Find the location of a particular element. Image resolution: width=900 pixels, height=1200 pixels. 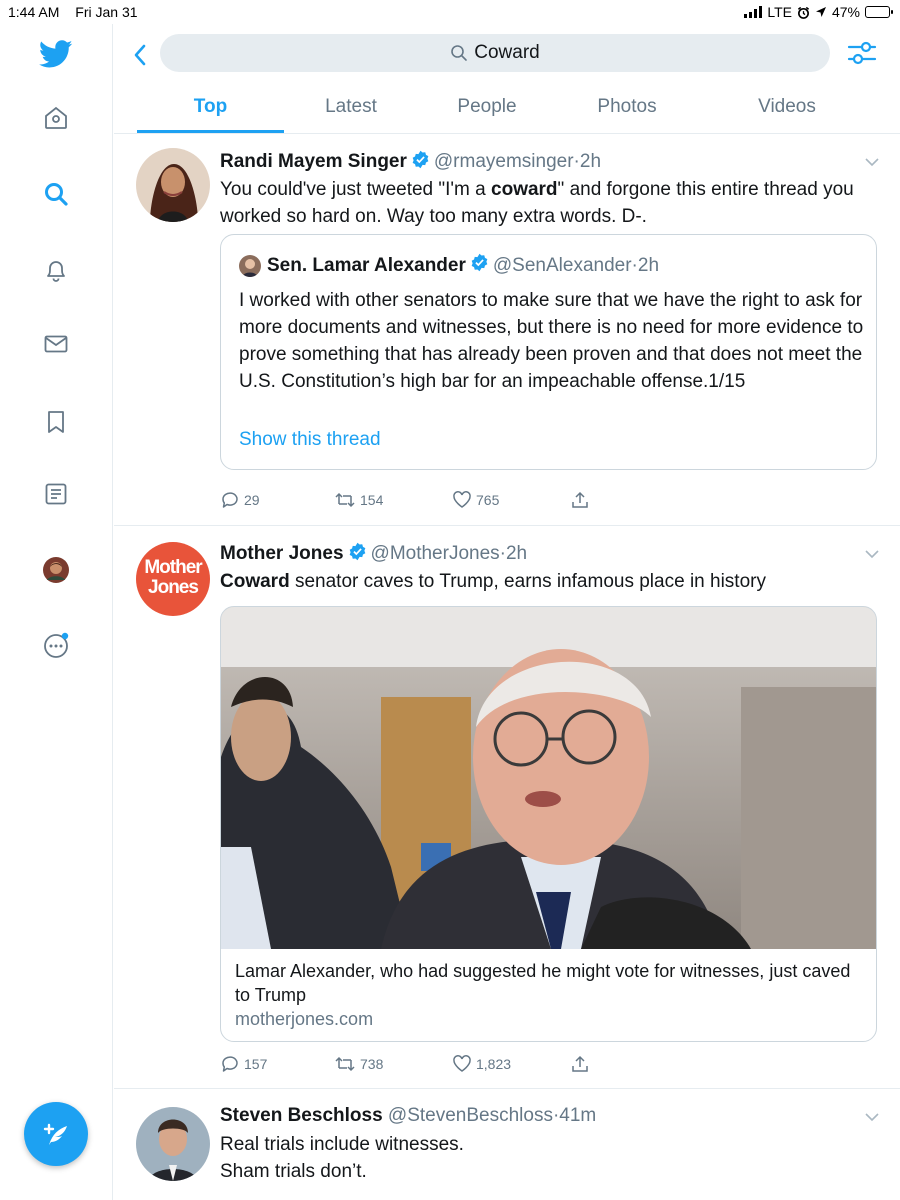

display-name: Sen. Lamar Alexander is located at coordinates (366, 265).